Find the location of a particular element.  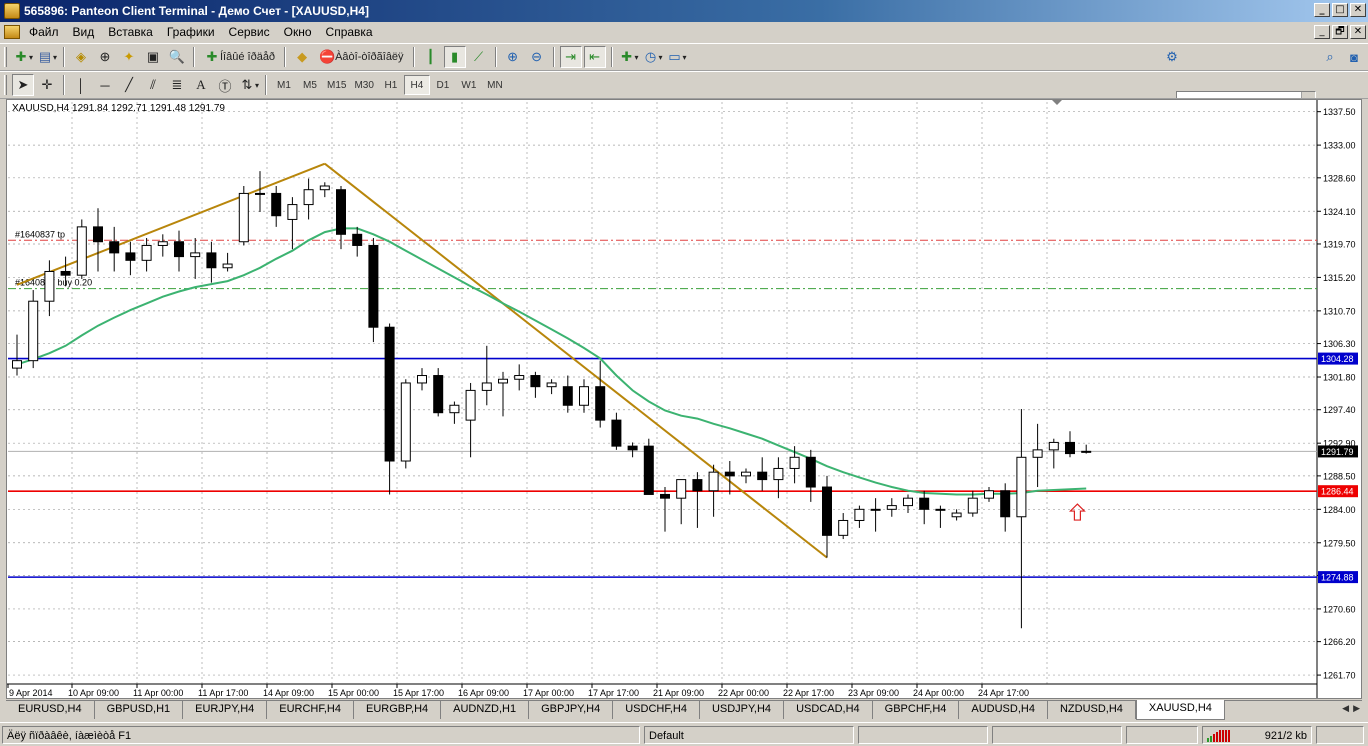

tab-eurchf: EURCHF,H4 is located at coordinates (310, 710).